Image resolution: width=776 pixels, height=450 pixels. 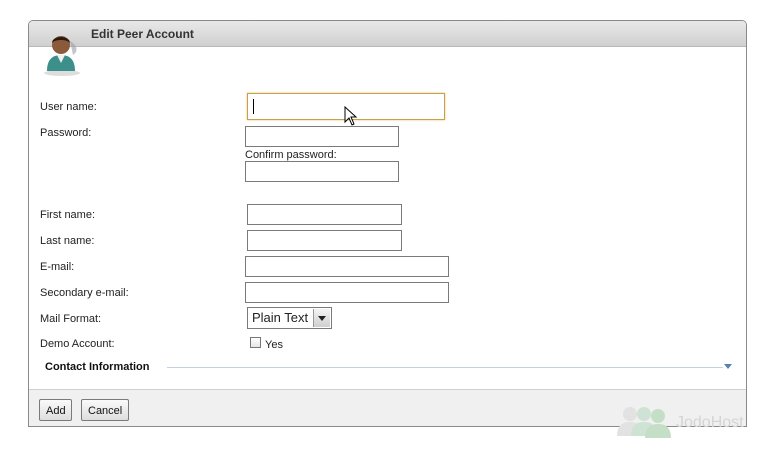 What do you see at coordinates (255, 342) in the screenshot?
I see `demo-account-checkbox` at bounding box center [255, 342].